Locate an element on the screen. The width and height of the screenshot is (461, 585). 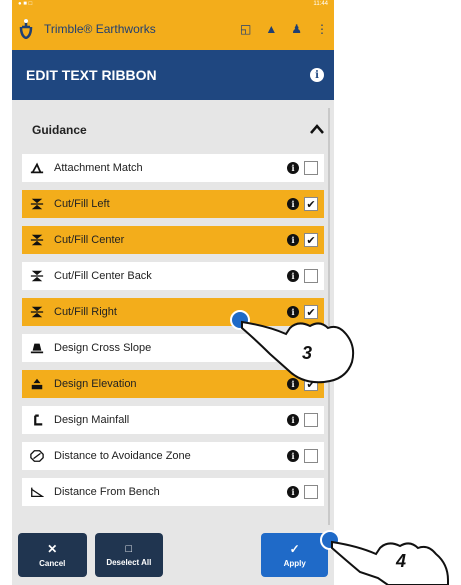
title-bar: EDIT TEXT RIBBON i is located at coordinates (173, 75).